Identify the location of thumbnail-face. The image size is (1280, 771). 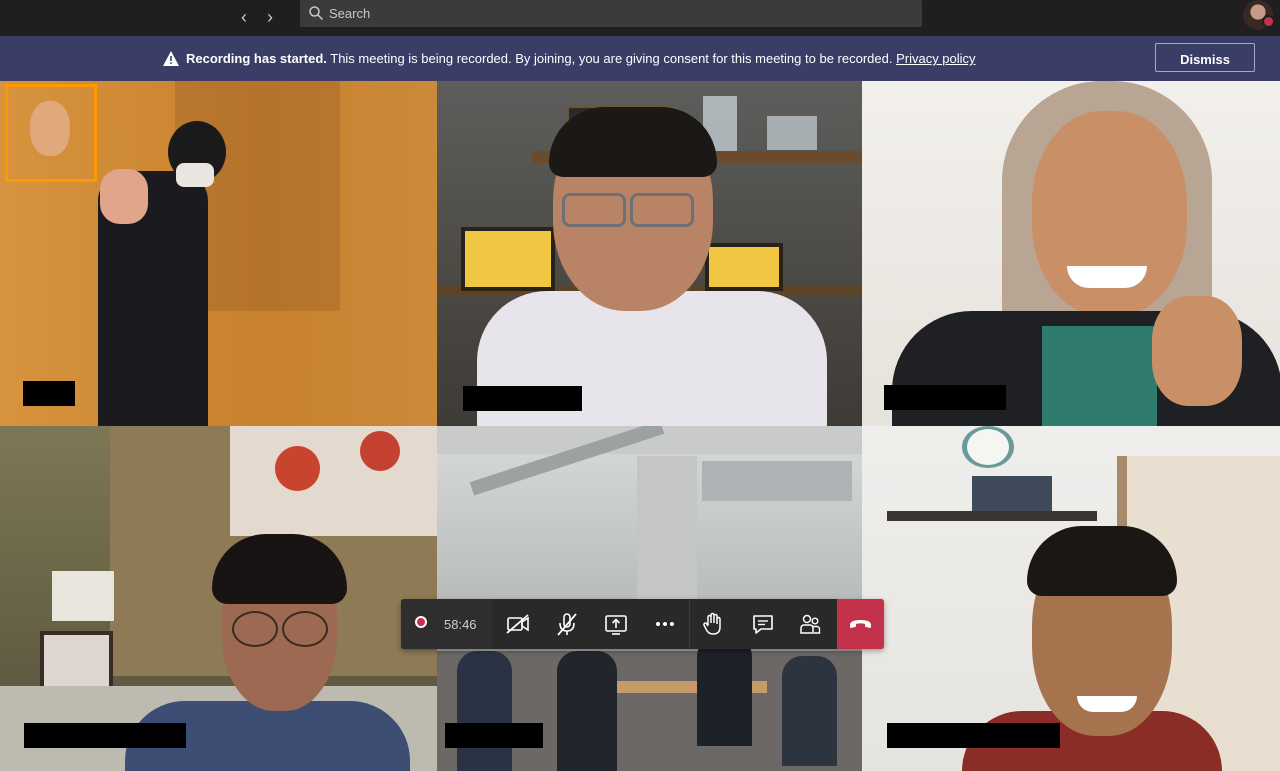
(50, 128).